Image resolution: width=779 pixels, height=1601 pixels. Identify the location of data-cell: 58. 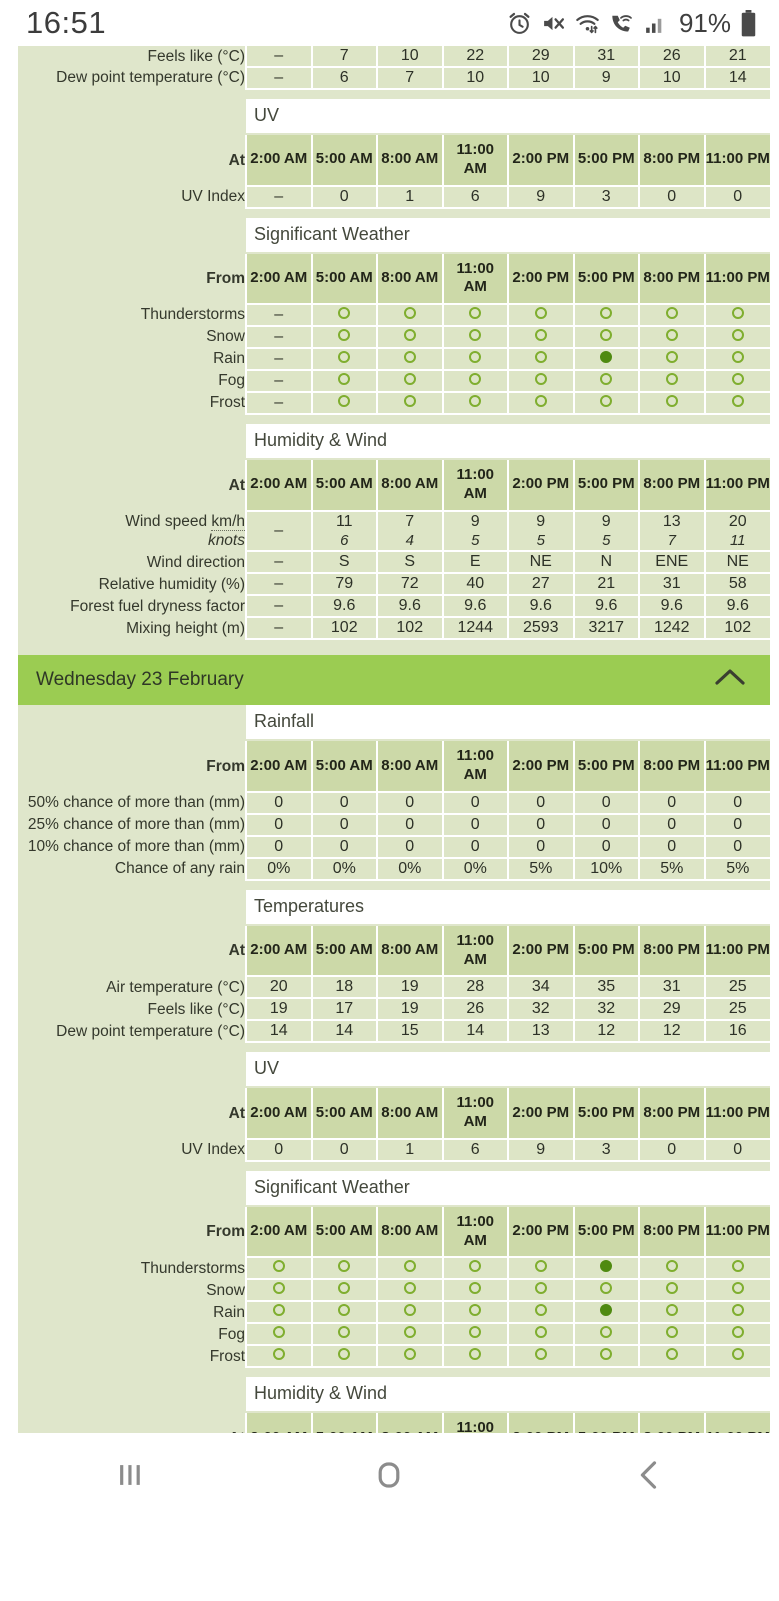
(736, 585).